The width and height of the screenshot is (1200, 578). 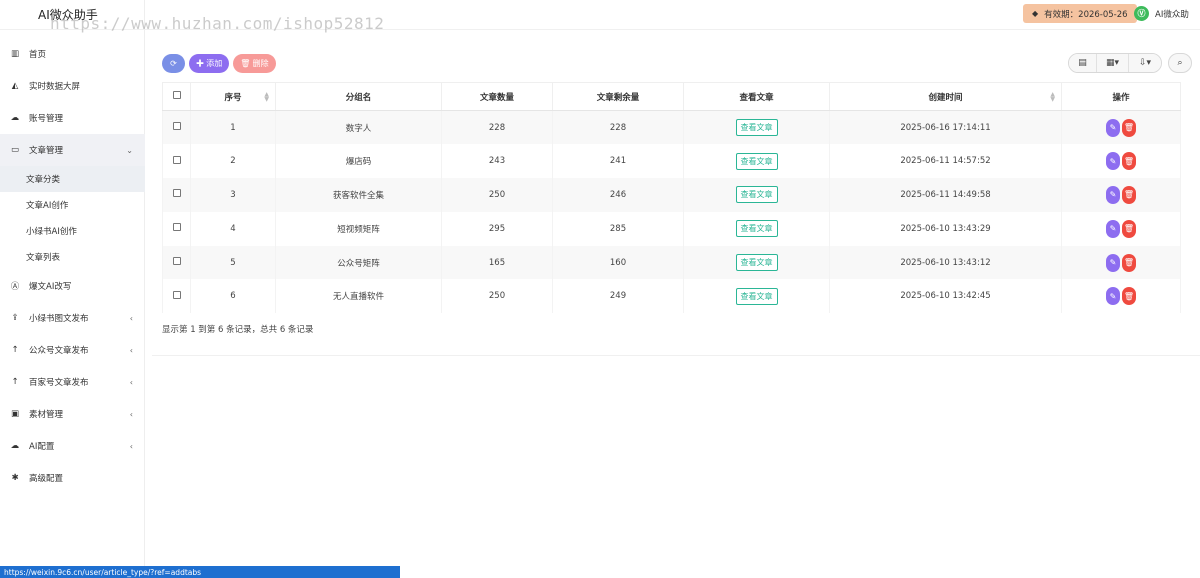 What do you see at coordinates (46, 415) in the screenshot?
I see `sidebar-item-label: 素材管理` at bounding box center [46, 415].